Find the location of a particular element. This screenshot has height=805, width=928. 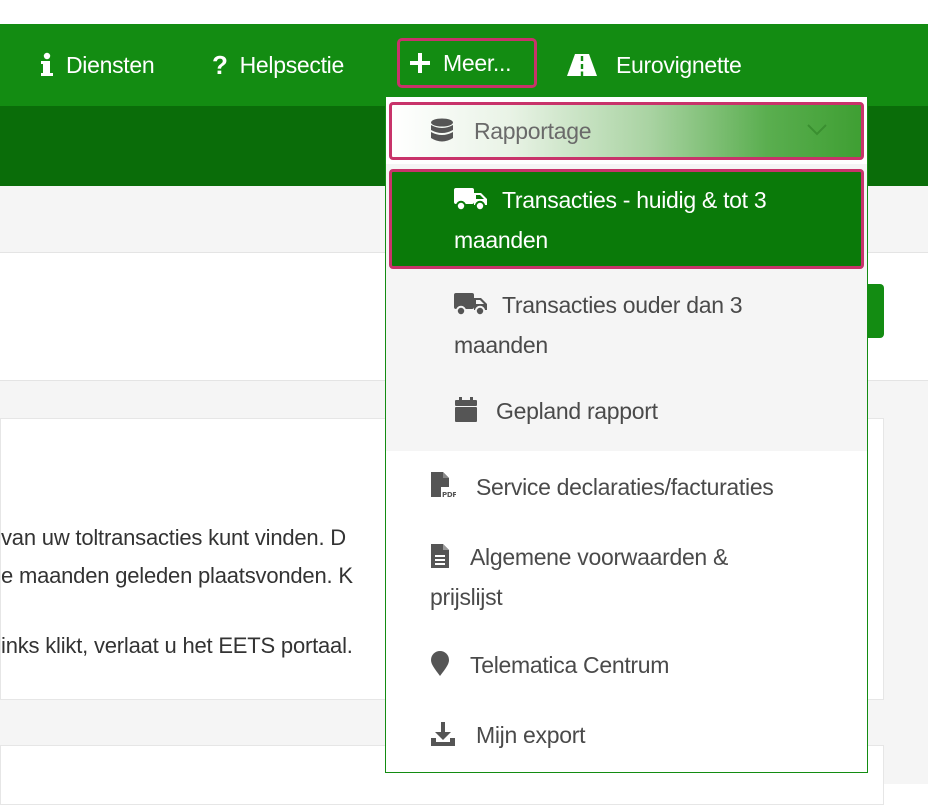

question-icon: ? is located at coordinates (220, 65).